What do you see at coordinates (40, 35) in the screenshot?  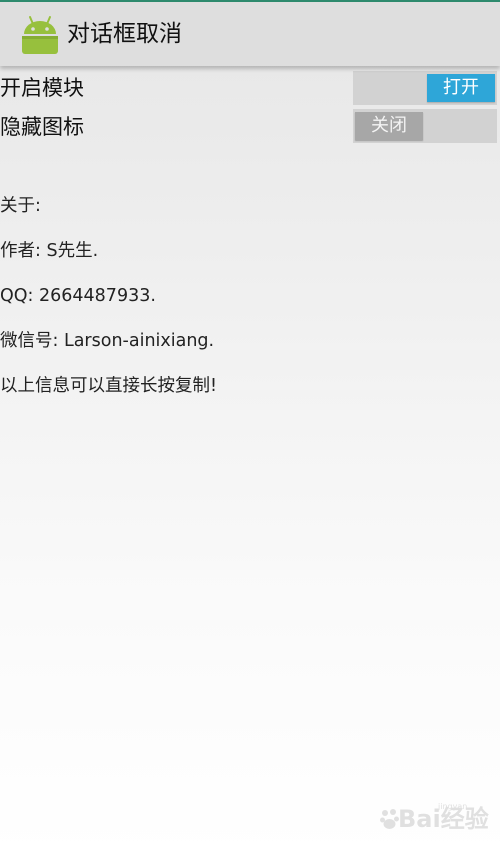 I see `android-robot-icon` at bounding box center [40, 35].